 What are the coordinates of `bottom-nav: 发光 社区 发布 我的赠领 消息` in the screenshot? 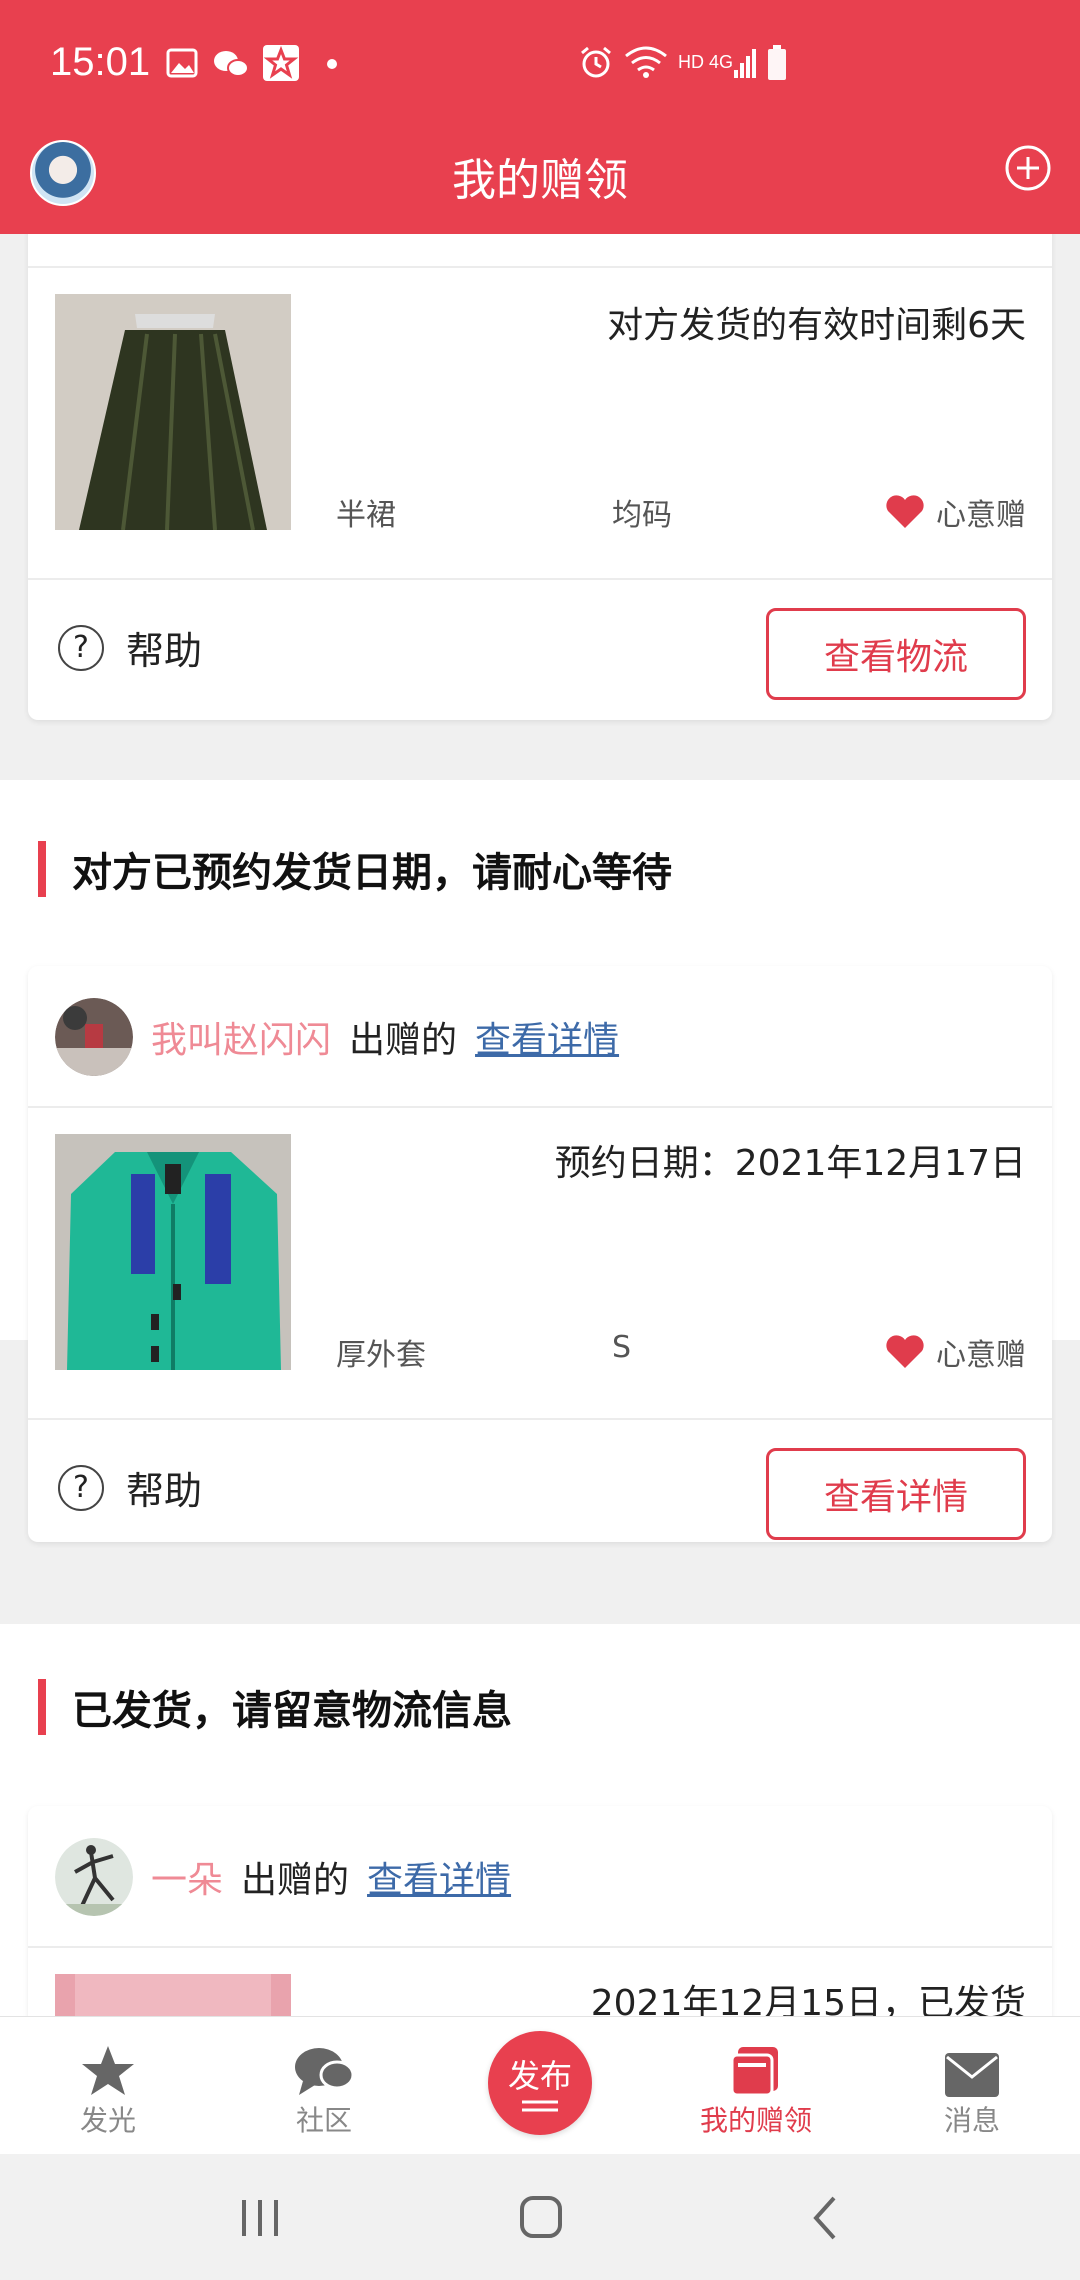 It's located at (540, 2085).